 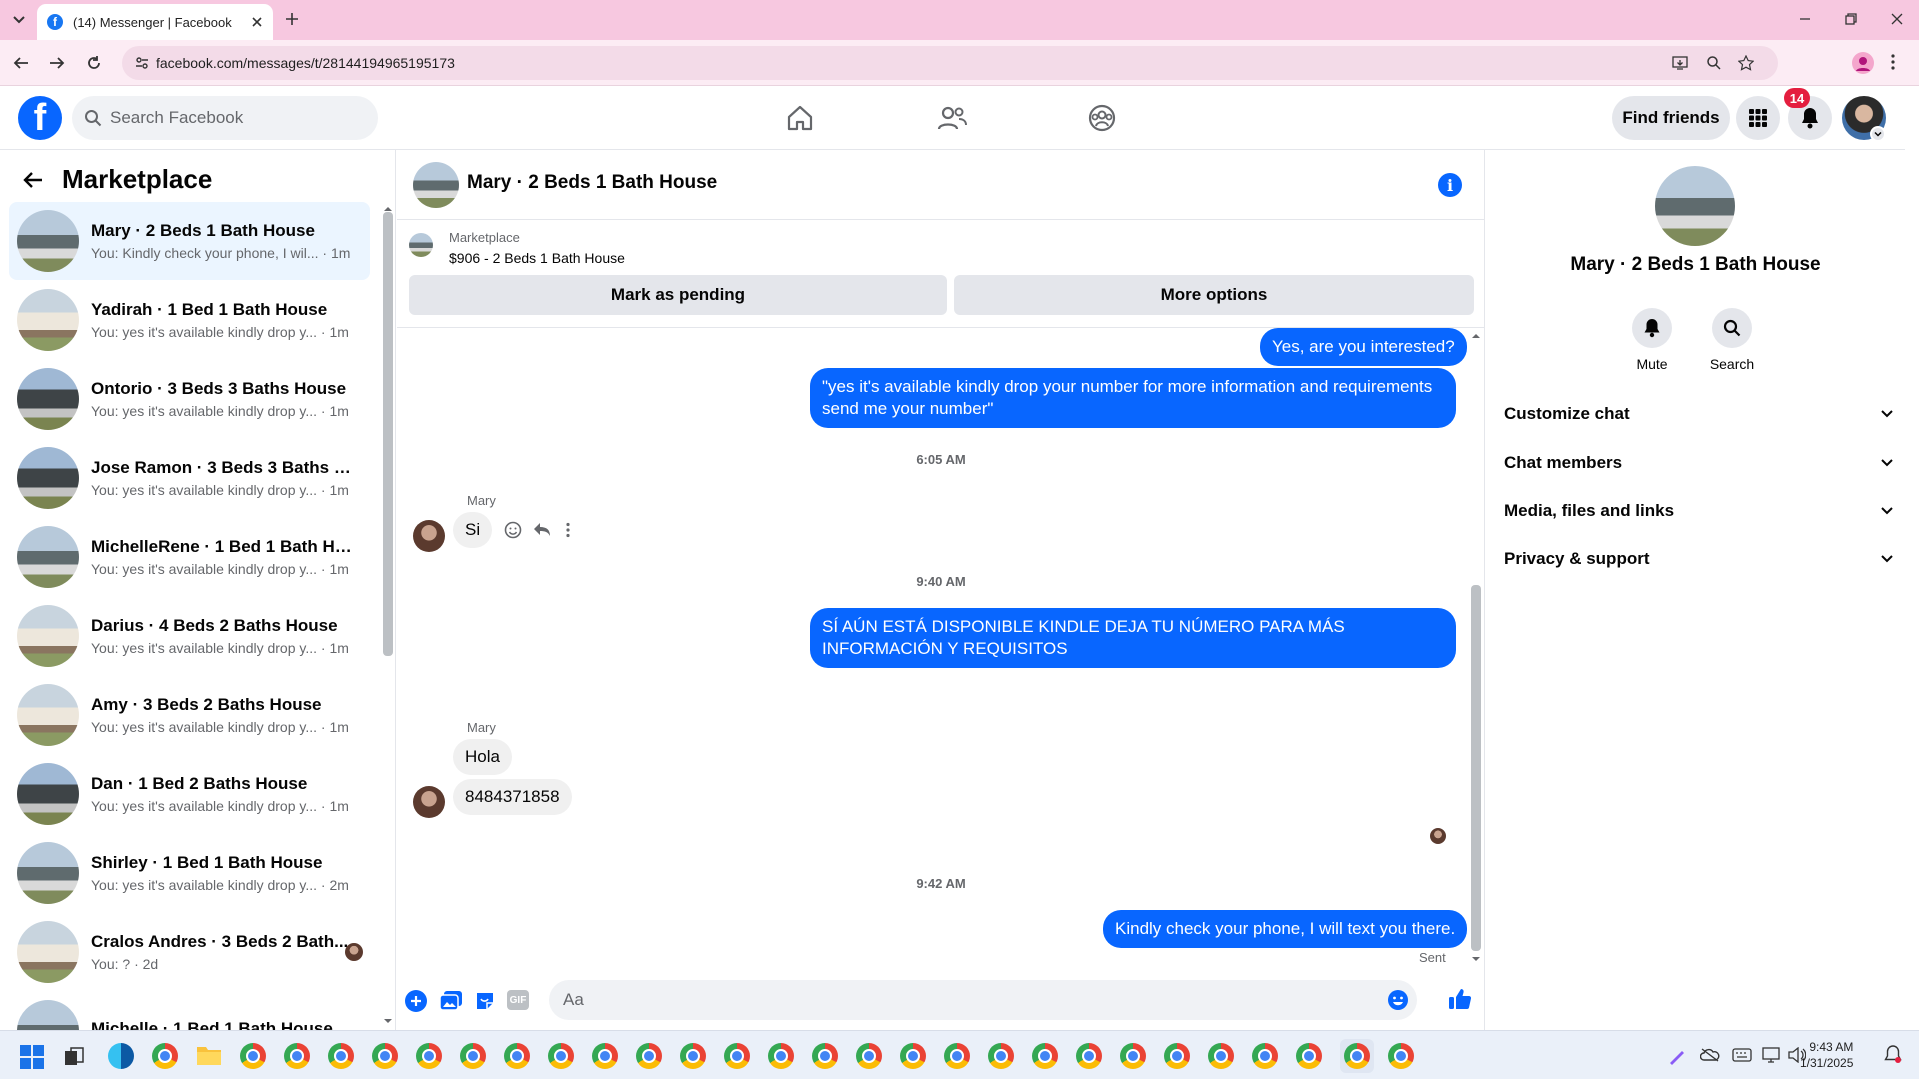 I want to click on tab-search-icon, so click(x=19, y=19).